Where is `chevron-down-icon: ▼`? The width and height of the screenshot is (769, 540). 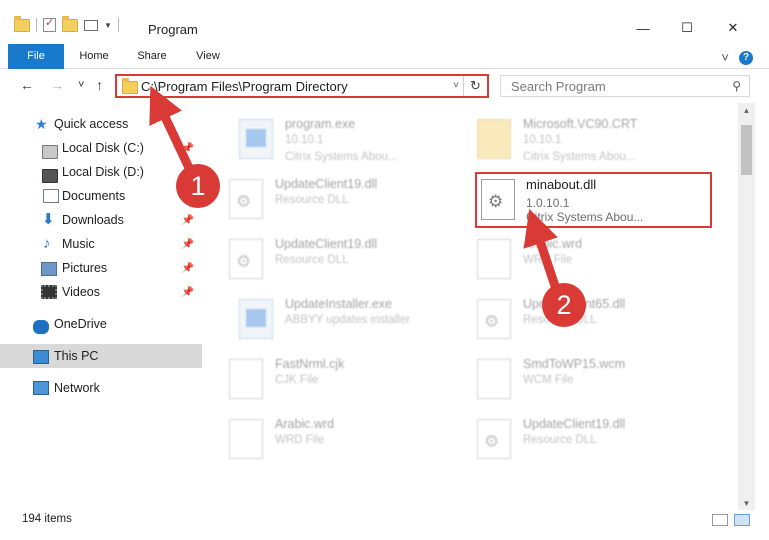 chevron-down-icon: ▼ is located at coordinates (108, 25).